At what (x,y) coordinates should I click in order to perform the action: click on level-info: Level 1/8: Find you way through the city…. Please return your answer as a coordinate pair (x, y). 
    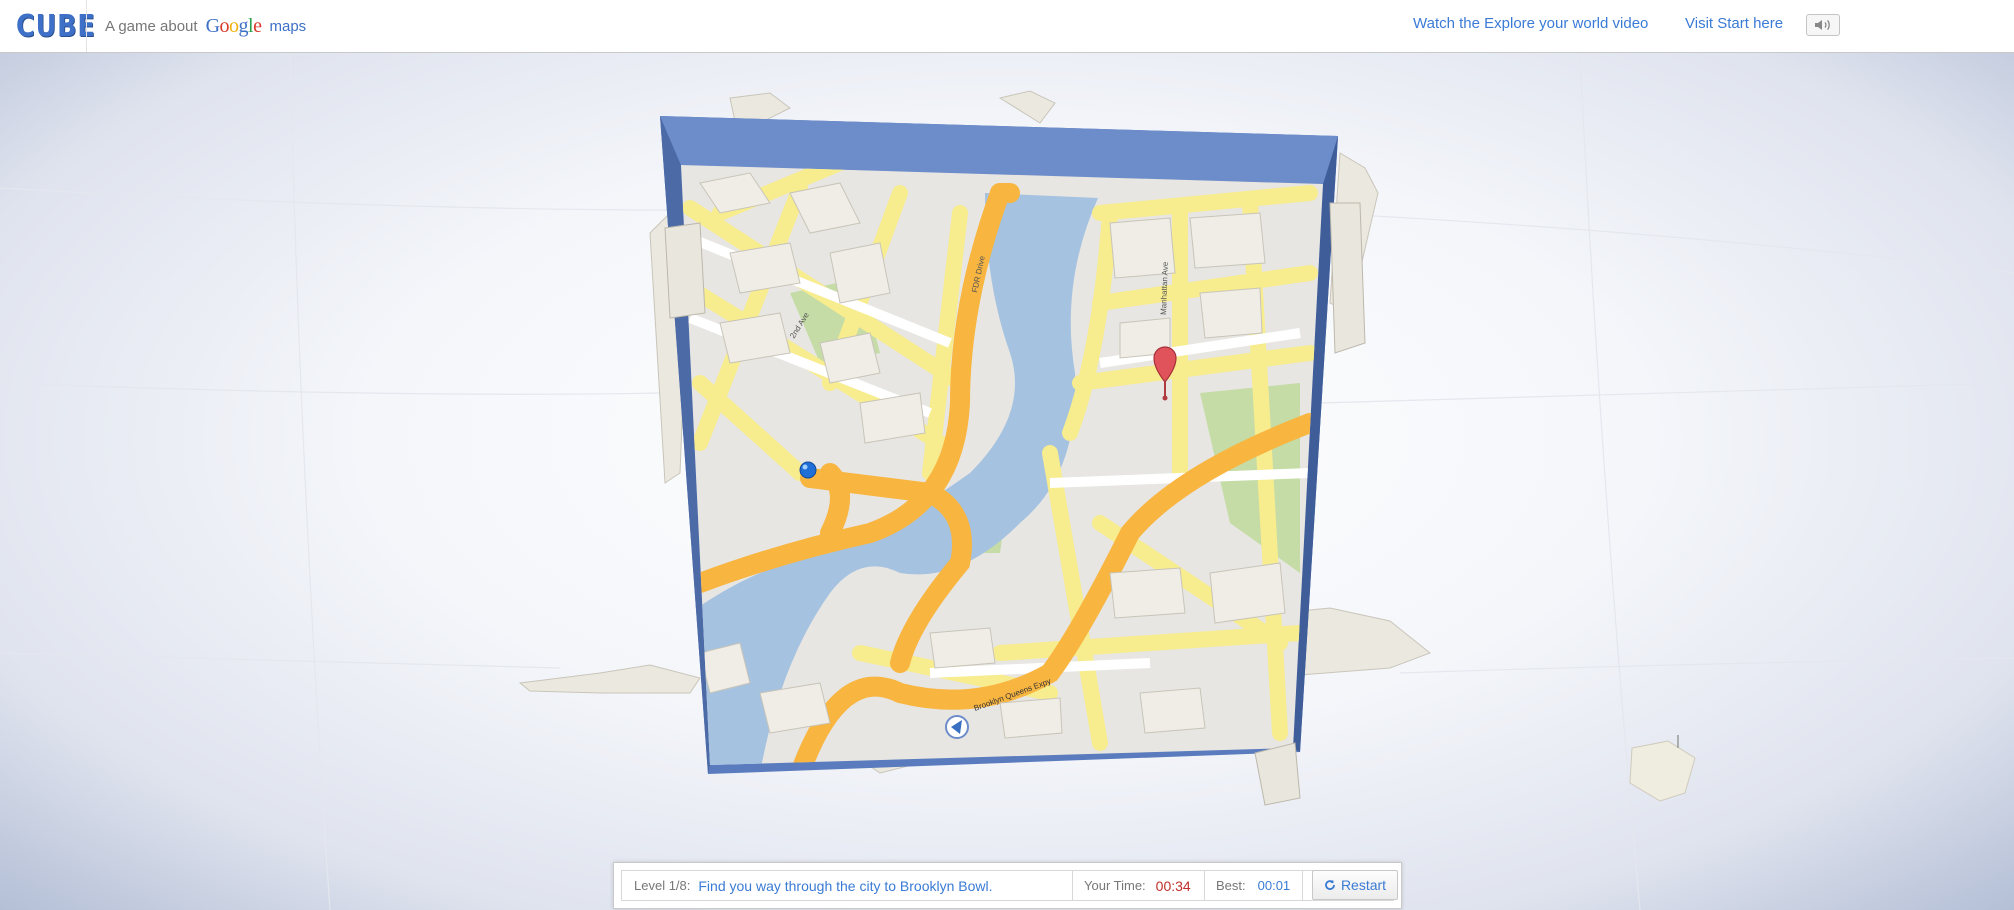
    Looking at the image, I should click on (813, 885).